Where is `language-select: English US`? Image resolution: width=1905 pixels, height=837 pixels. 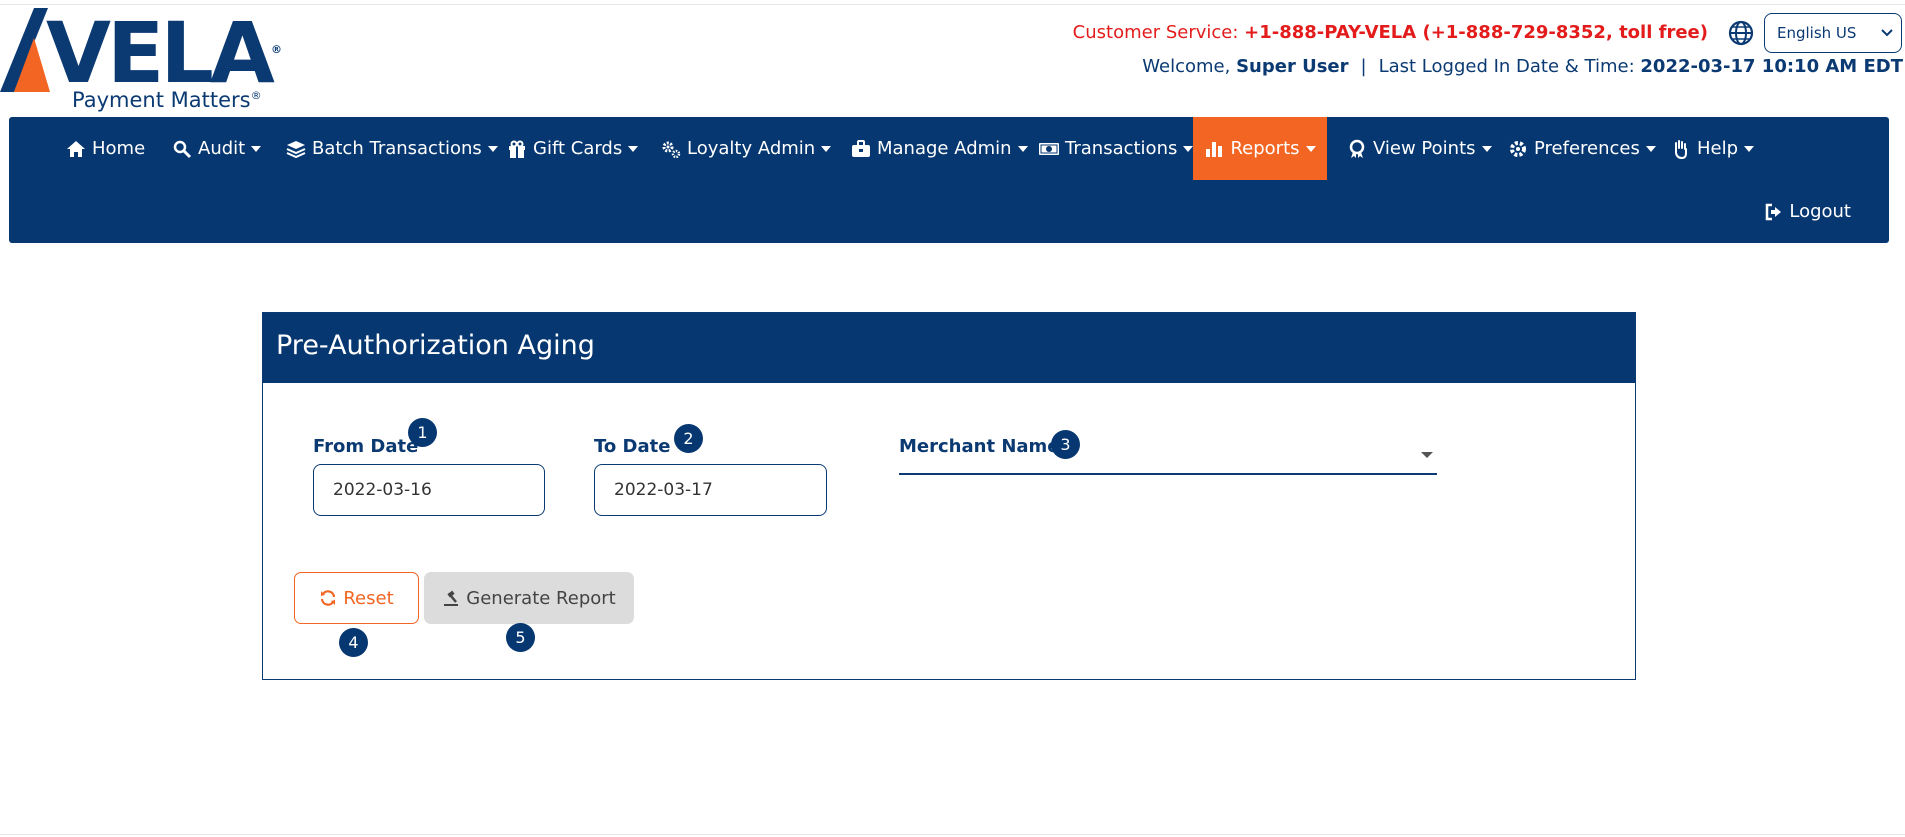
language-select: English US is located at coordinates (1833, 33).